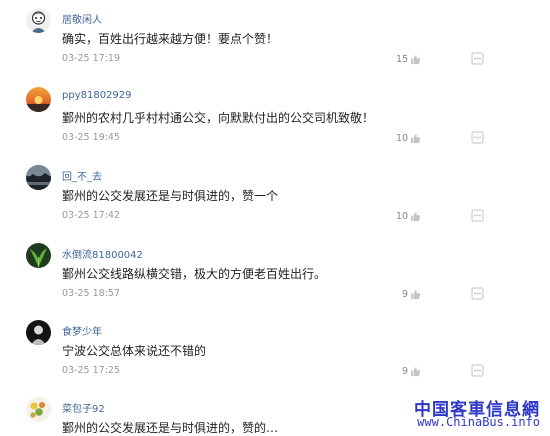 The width and height of the screenshot is (550, 436). I want to click on comment-time: 03-25 17:42, so click(91, 215).